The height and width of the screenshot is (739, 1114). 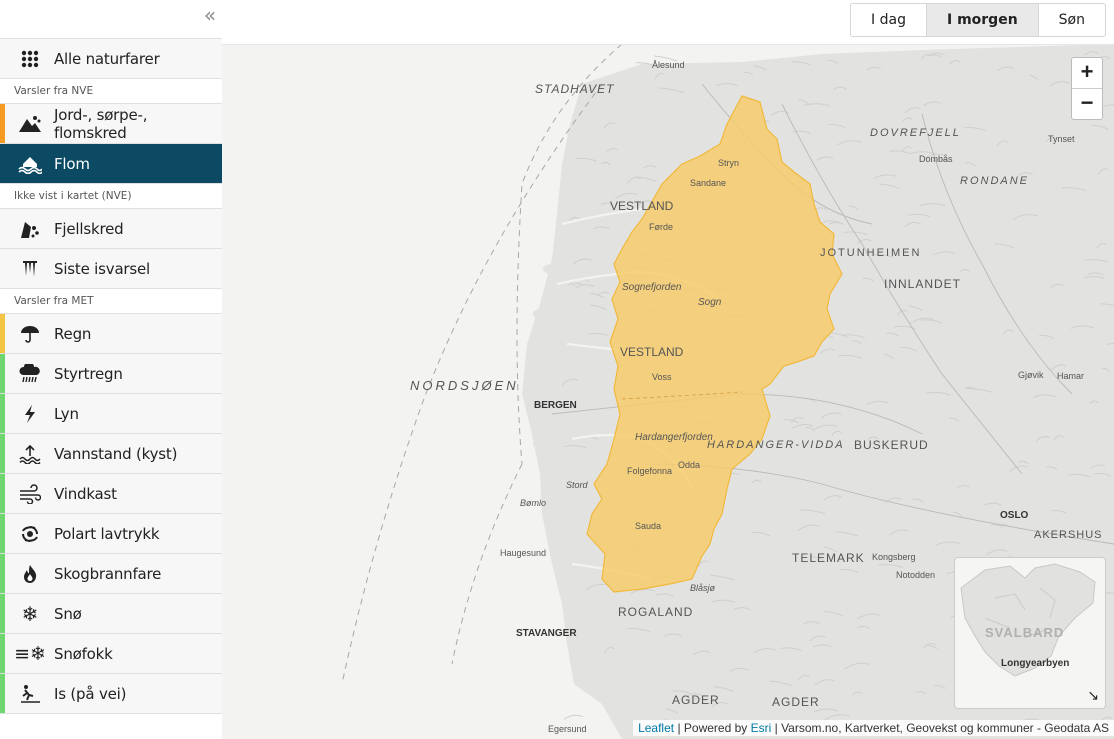 What do you see at coordinates (30, 374) in the screenshot?
I see `heavy-rain-icon` at bounding box center [30, 374].